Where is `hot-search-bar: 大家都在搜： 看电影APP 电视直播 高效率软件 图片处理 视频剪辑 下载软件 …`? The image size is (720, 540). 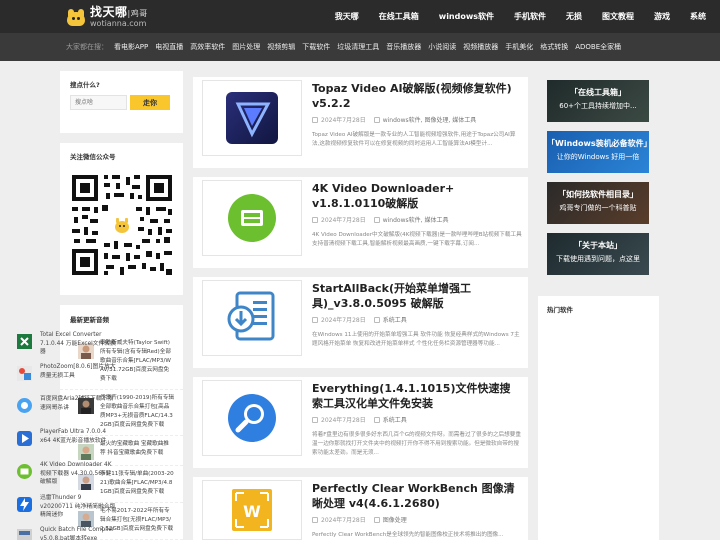 hot-search-bar: 大家都在搜： 看电影APP 电视直播 高效率软件 图片处理 视频剪辑 下载软件 … is located at coordinates (360, 47).